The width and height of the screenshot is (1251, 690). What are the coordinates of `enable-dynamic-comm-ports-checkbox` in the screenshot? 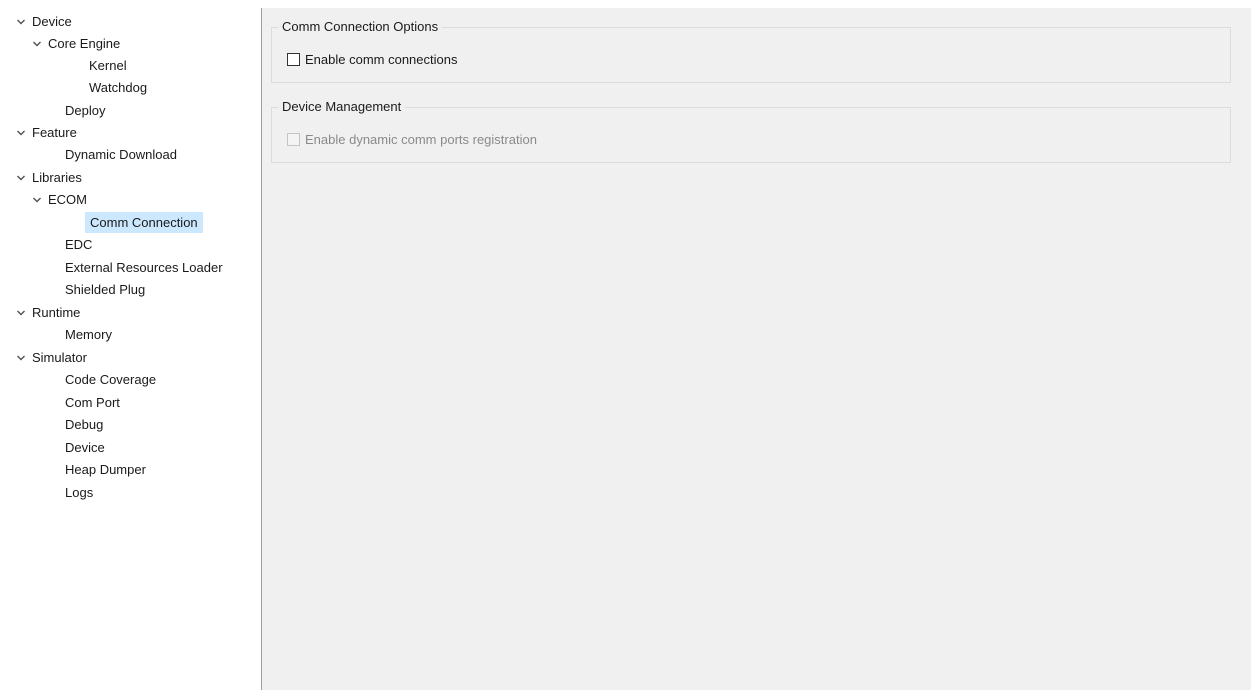 It's located at (293, 139).